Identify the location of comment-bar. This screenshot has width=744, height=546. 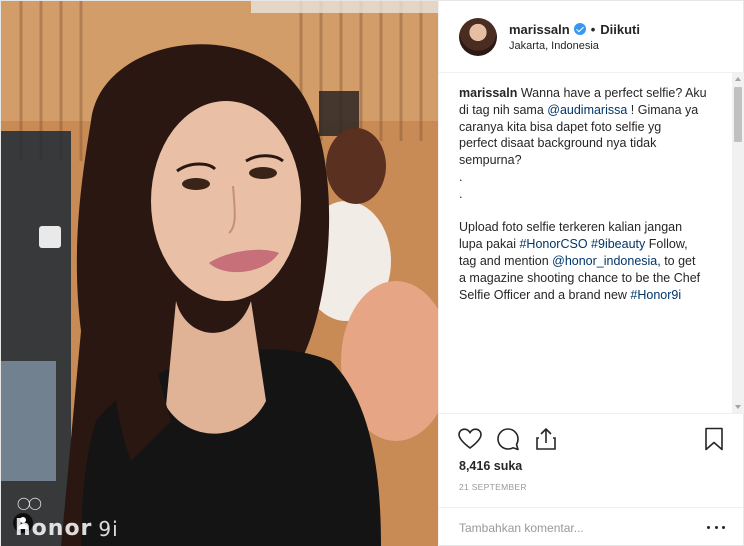
(591, 526).